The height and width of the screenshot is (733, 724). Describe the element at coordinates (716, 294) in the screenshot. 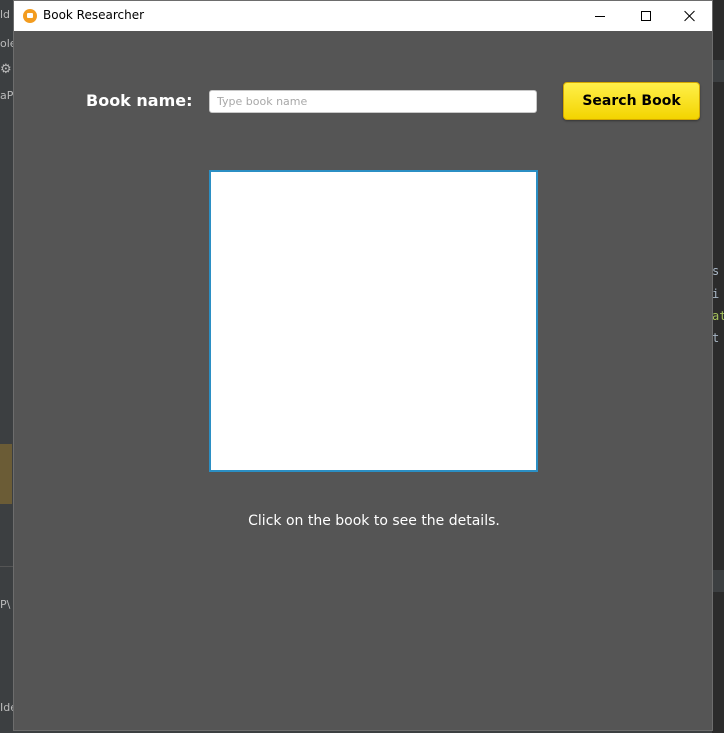

I see `background-code: i` at that location.